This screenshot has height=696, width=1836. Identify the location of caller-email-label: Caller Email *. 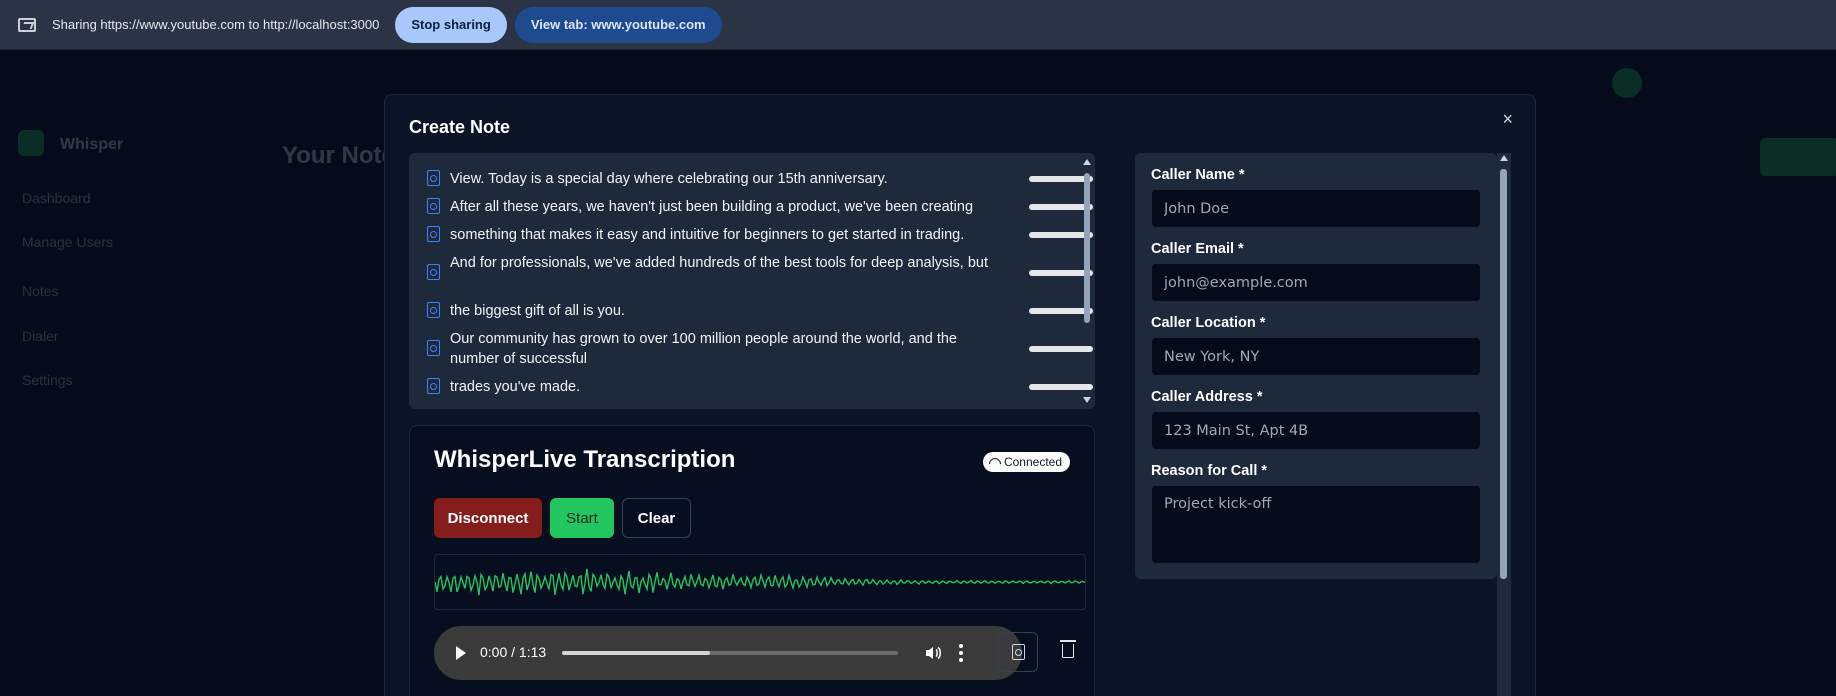
(1197, 249).